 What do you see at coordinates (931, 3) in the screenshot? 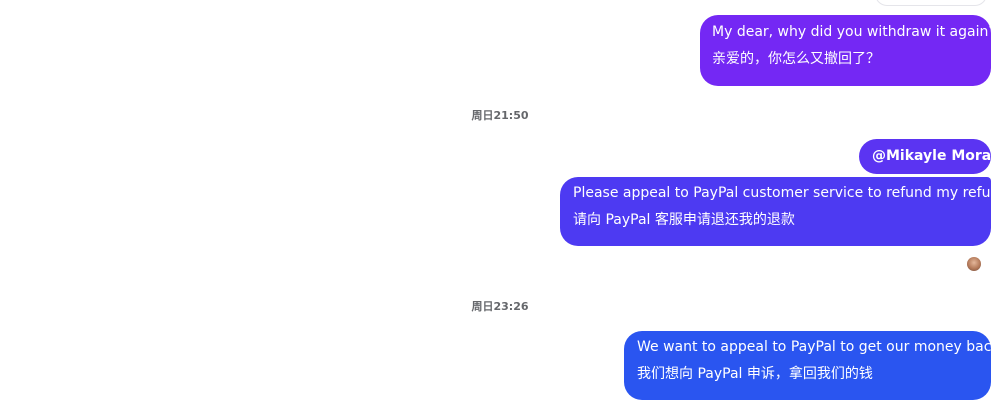
I see `previous-message-bubble` at bounding box center [931, 3].